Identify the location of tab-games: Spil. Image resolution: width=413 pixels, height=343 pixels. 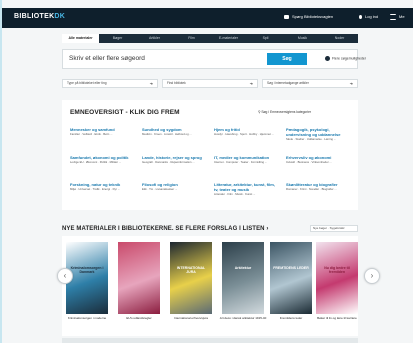
(265, 38).